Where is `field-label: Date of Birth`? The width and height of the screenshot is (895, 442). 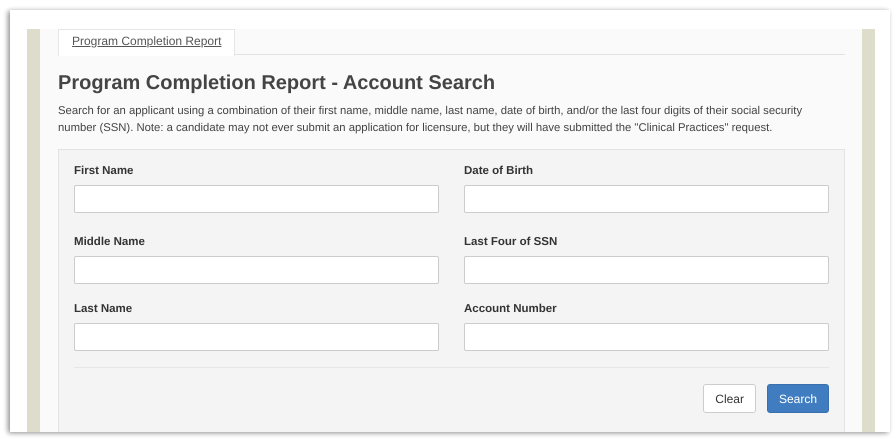 field-label: Date of Birth is located at coordinates (499, 171).